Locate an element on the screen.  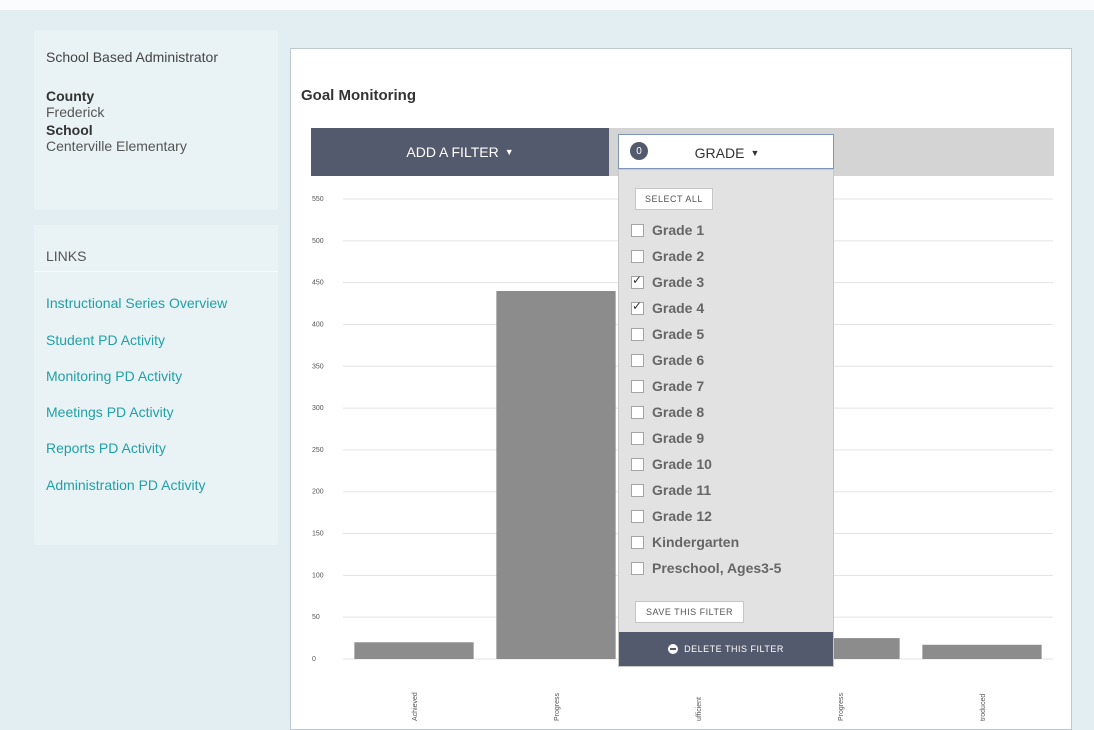
grade-option: Grade 5 is located at coordinates (667, 334).